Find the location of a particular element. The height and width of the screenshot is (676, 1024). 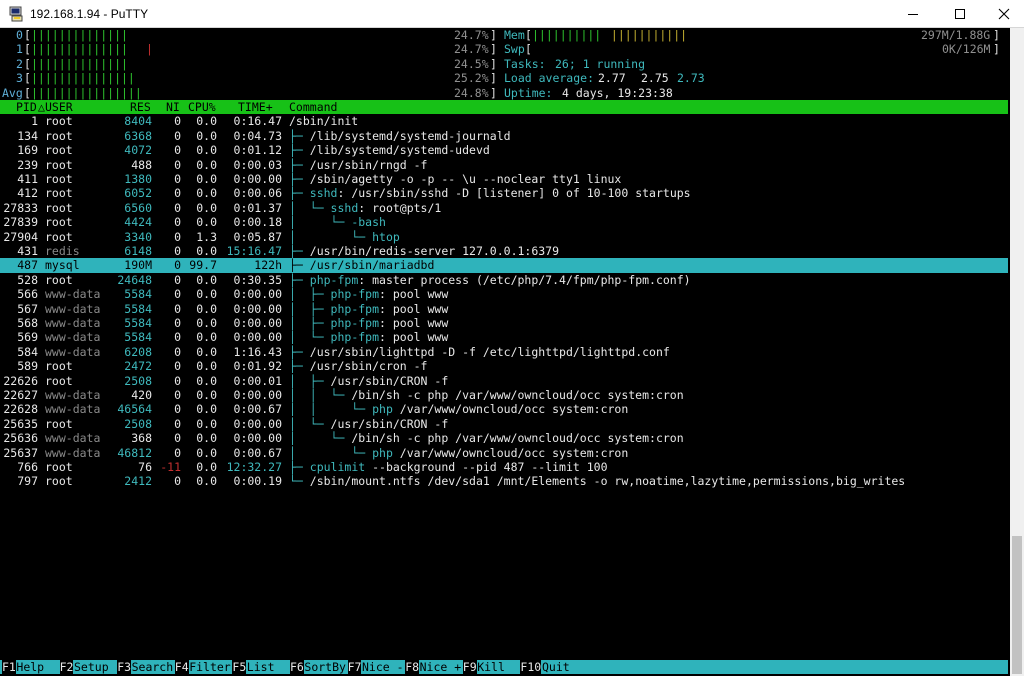

process-row: 27839 root 4424 0 0.0 0:00.18 │ └─ -bash is located at coordinates (504, 222).